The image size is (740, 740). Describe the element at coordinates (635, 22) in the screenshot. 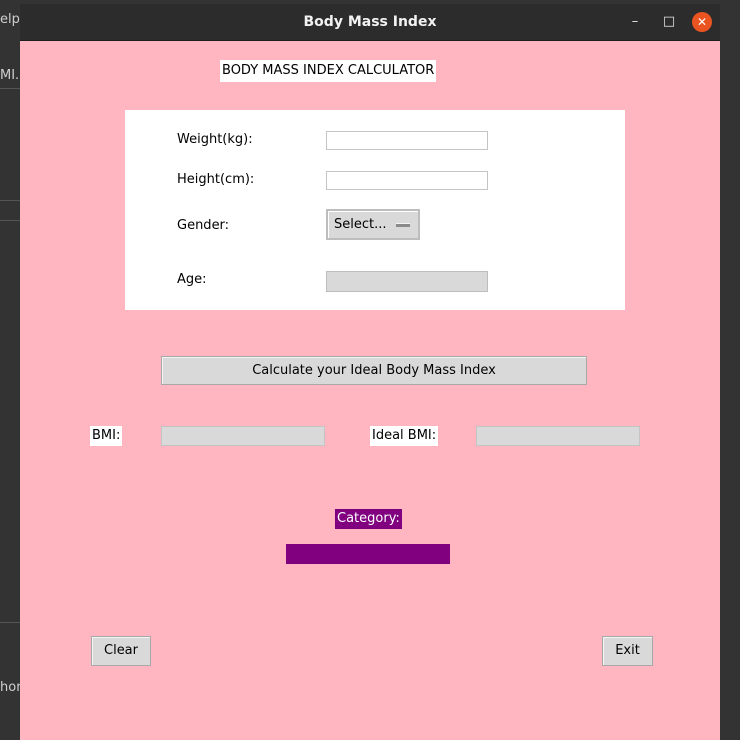

I see `minimize-icon: –` at that location.